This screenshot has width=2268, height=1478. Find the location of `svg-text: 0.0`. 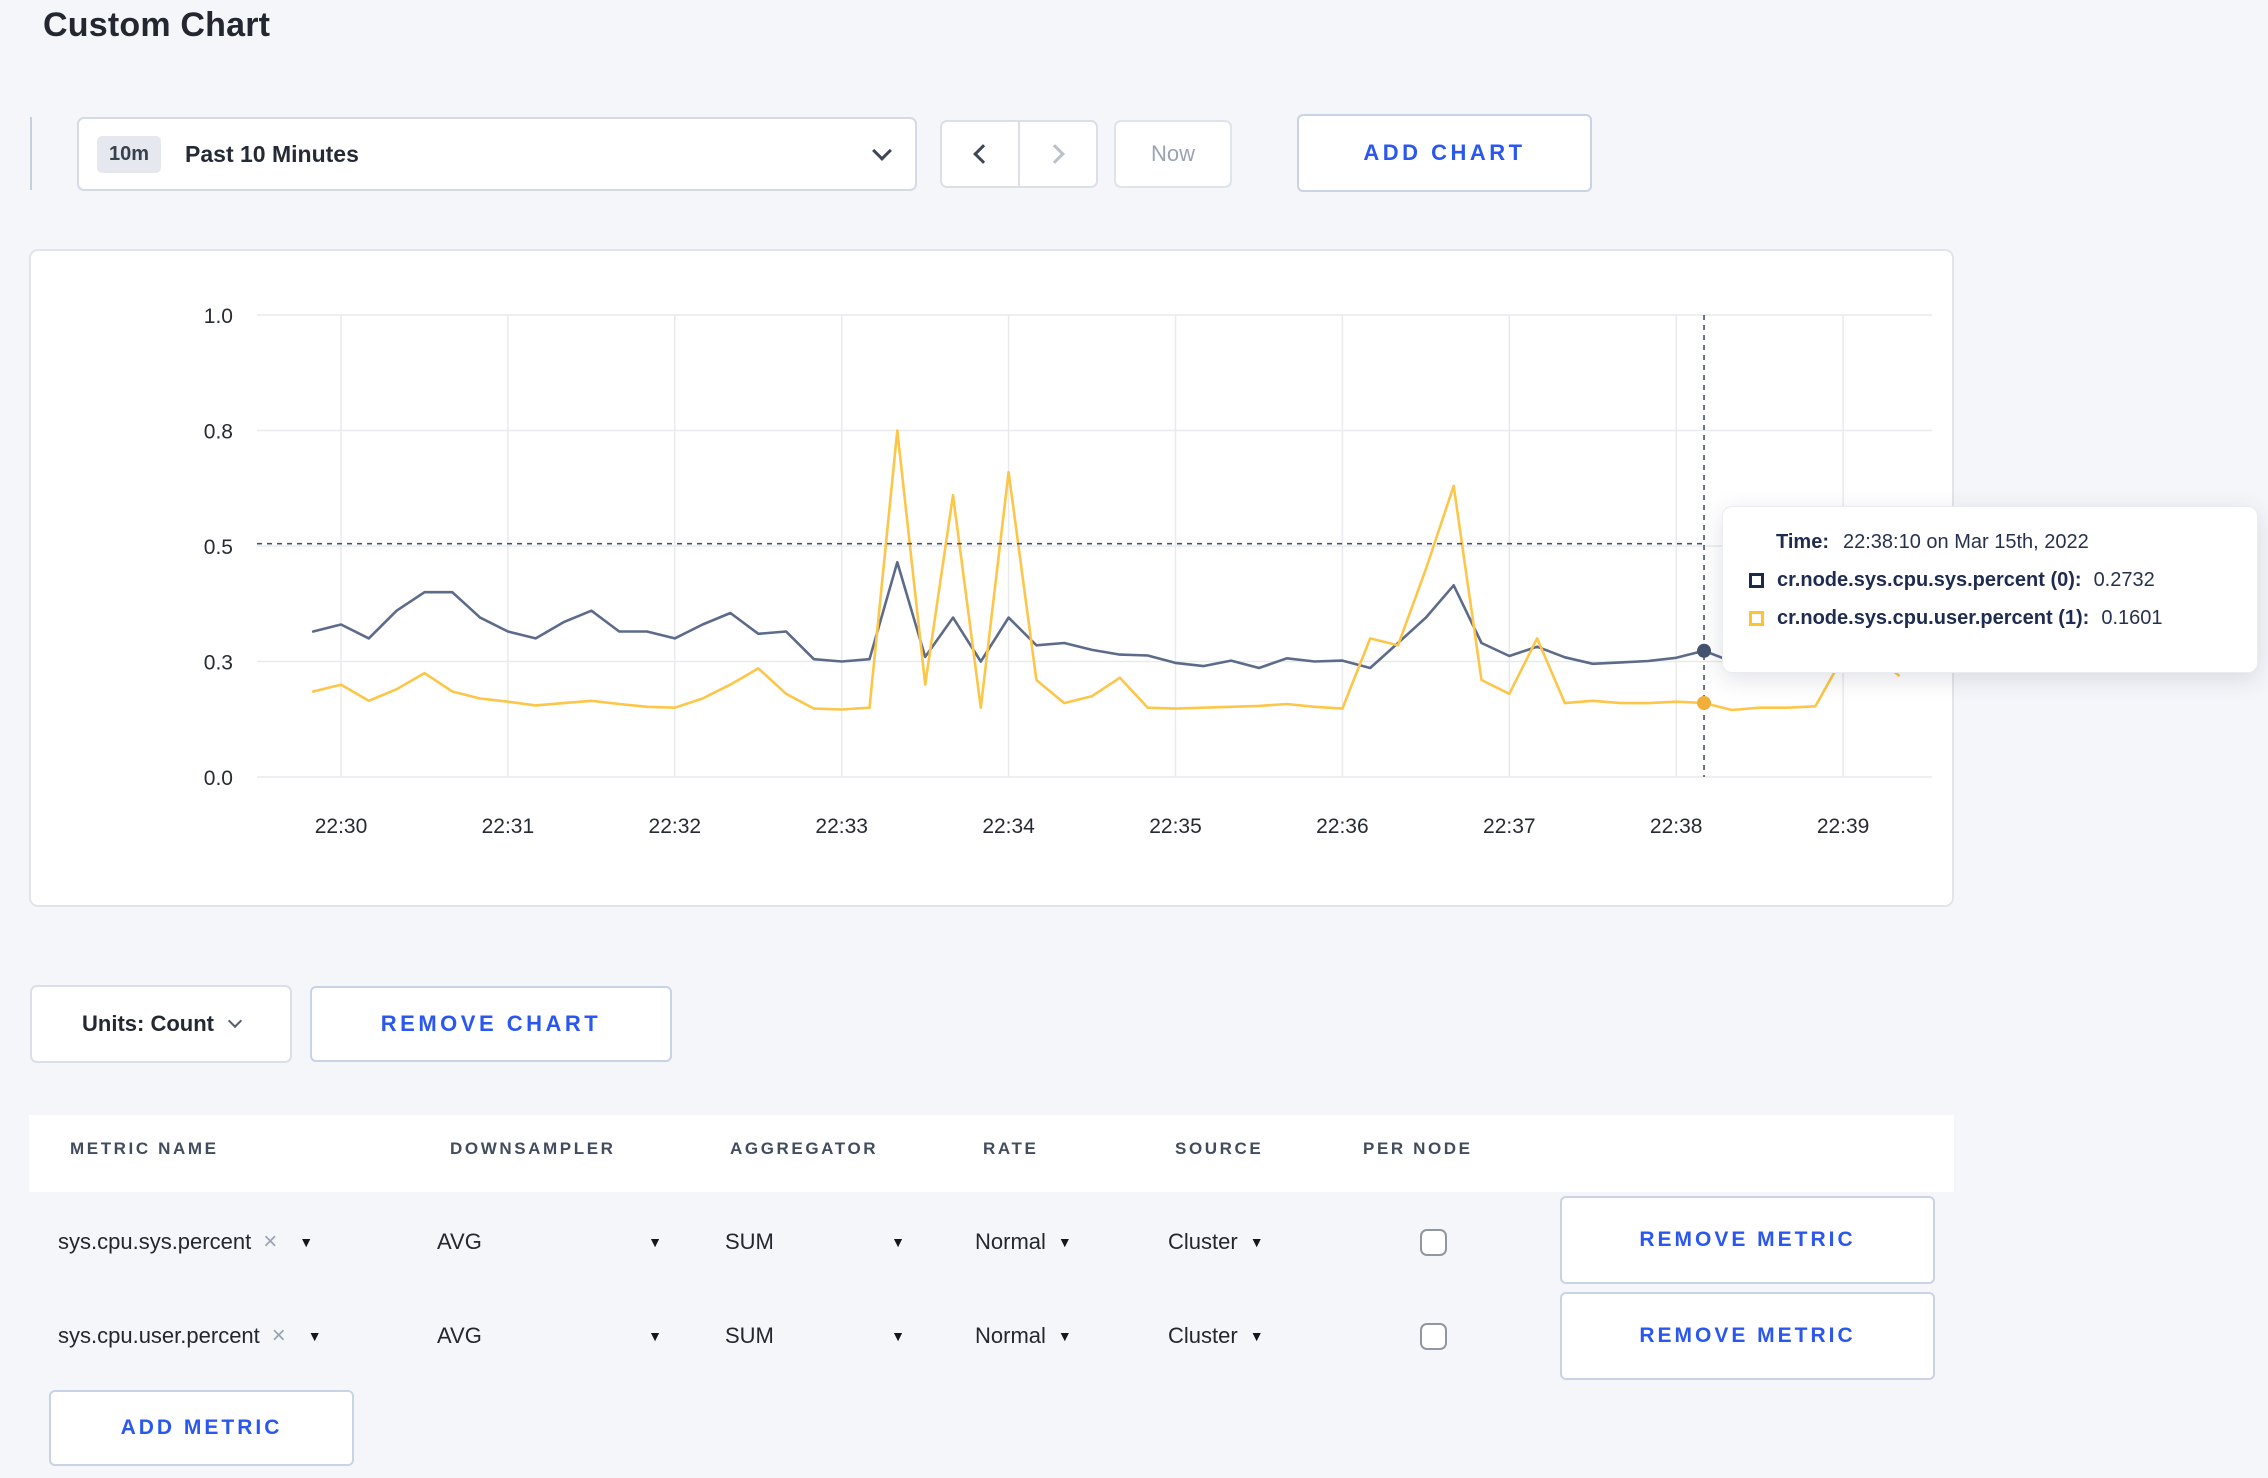

svg-text: 0.0 is located at coordinates (218, 778).